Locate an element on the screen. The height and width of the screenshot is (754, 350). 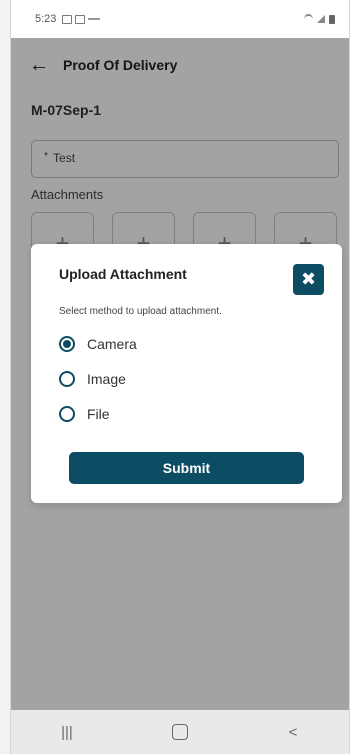
radio-option-image: Image is located at coordinates (92, 379).